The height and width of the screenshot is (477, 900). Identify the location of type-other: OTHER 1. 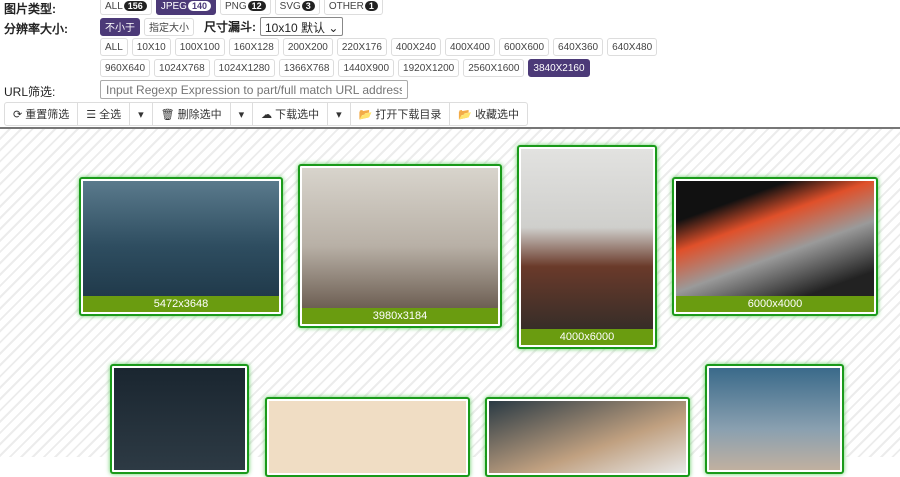
(353, 7).